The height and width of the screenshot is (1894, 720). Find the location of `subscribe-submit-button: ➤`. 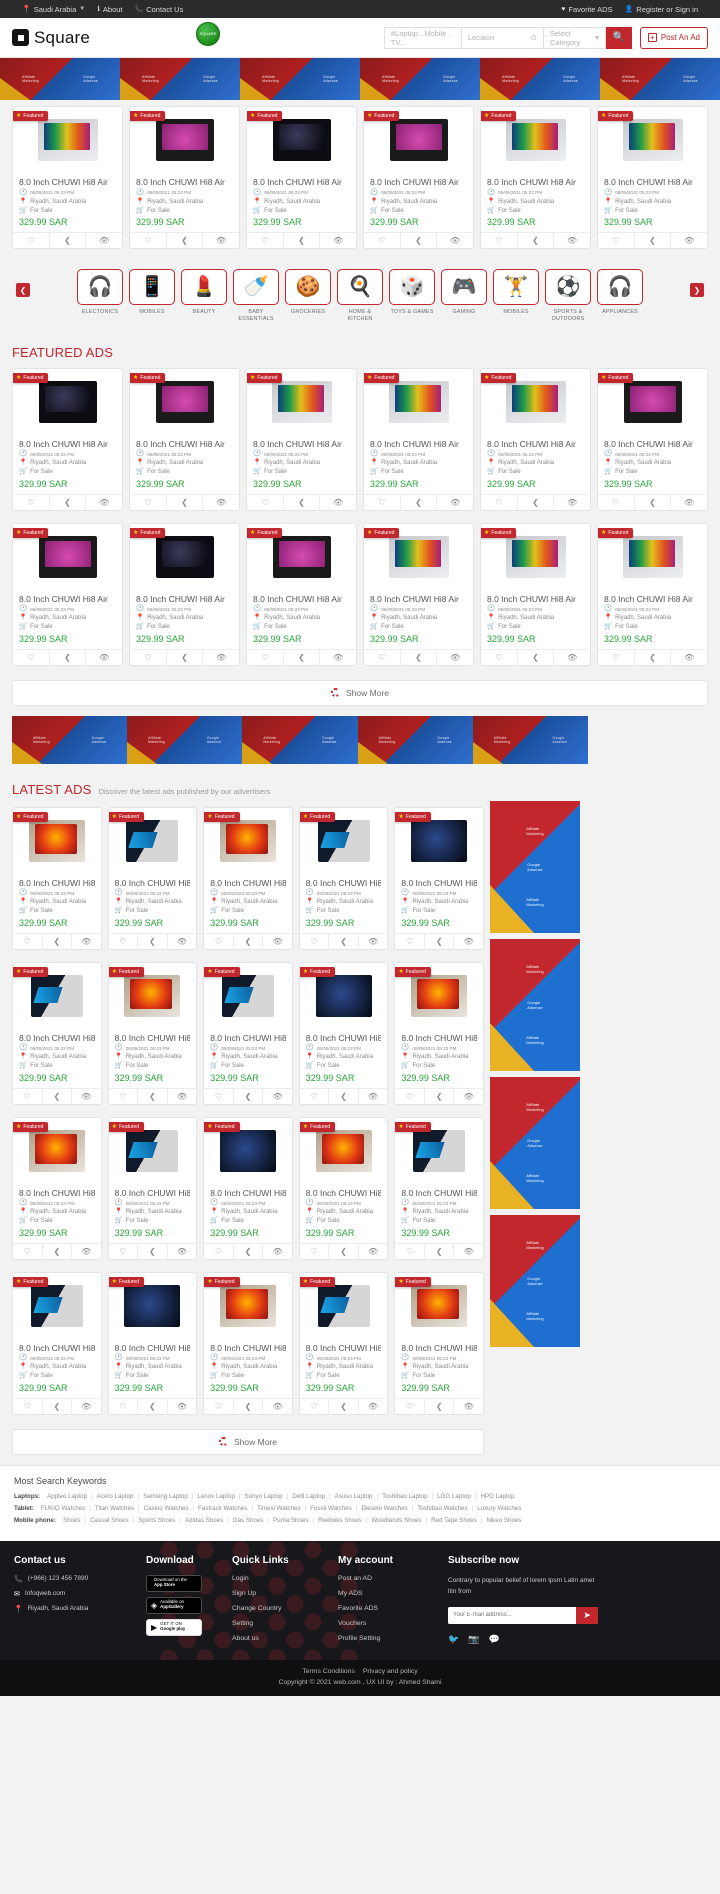

subscribe-submit-button: ➤ is located at coordinates (587, 1615).